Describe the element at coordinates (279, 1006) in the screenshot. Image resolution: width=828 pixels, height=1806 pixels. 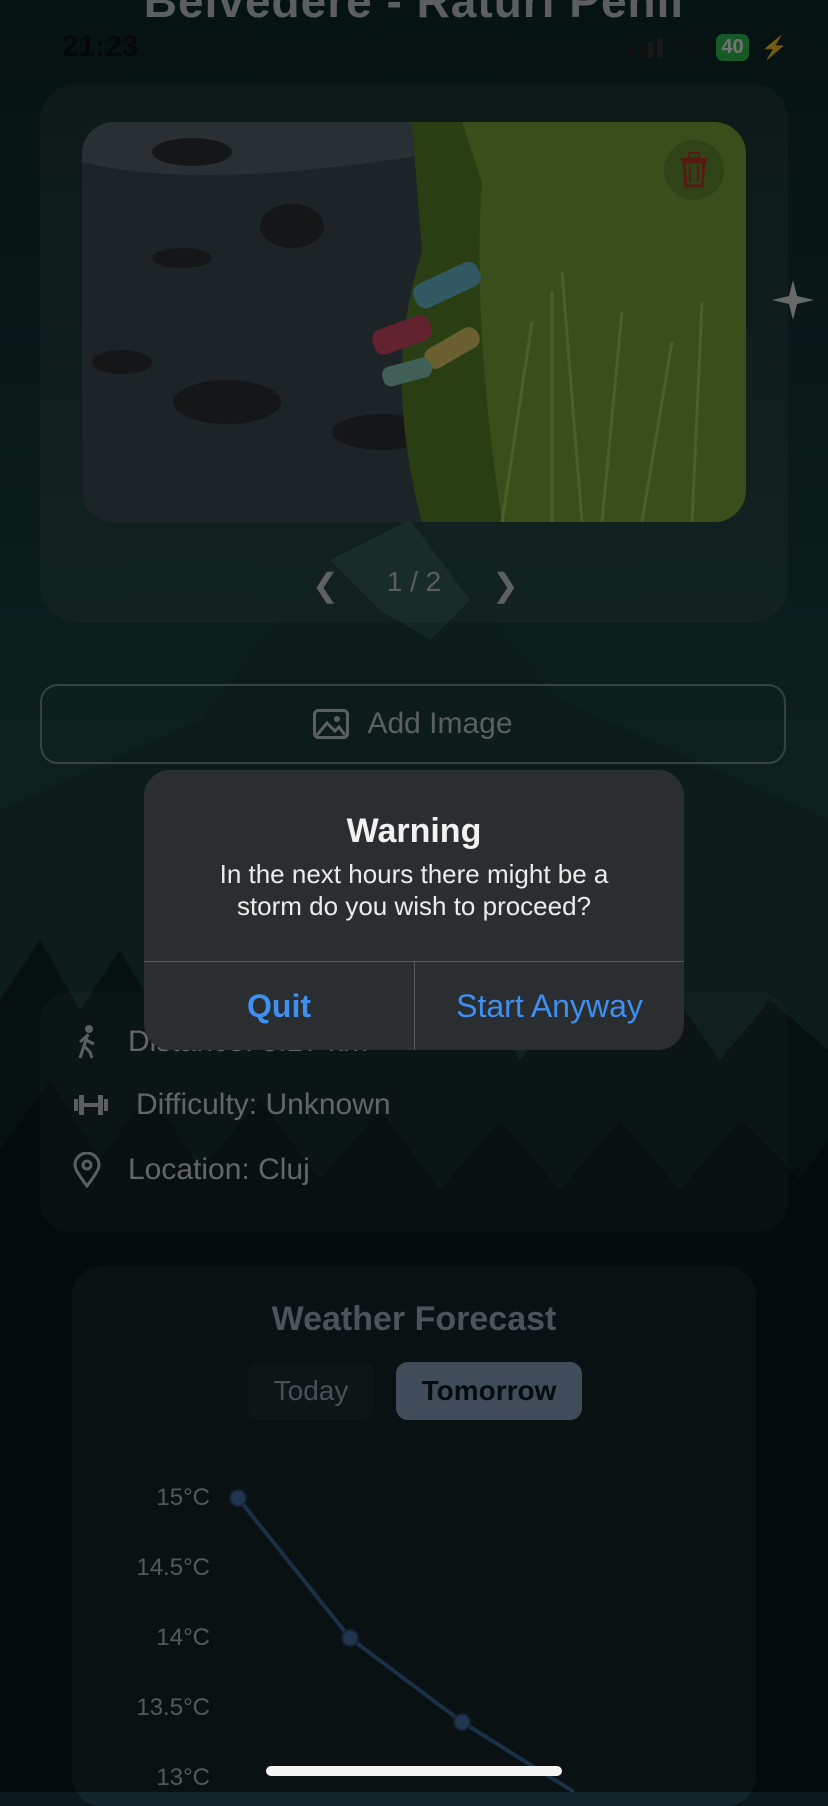
I see `quit-button: Quit` at that location.